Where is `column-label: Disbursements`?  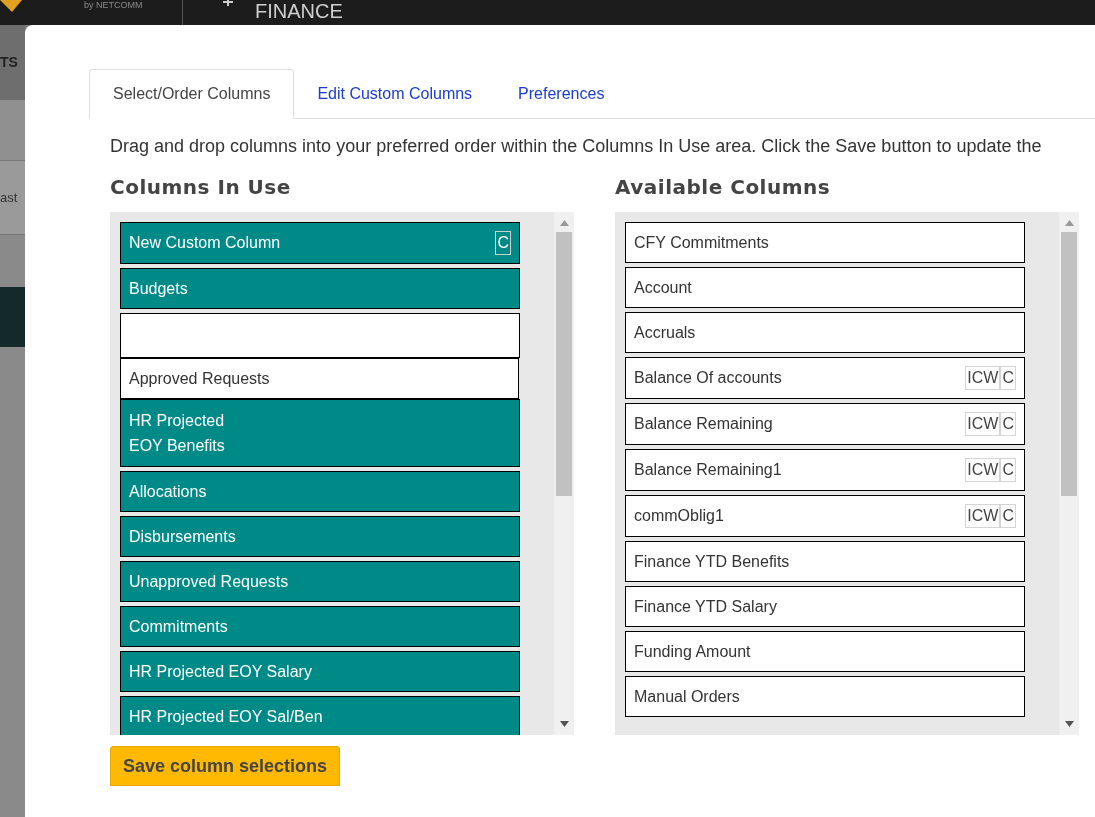 column-label: Disbursements is located at coordinates (182, 536).